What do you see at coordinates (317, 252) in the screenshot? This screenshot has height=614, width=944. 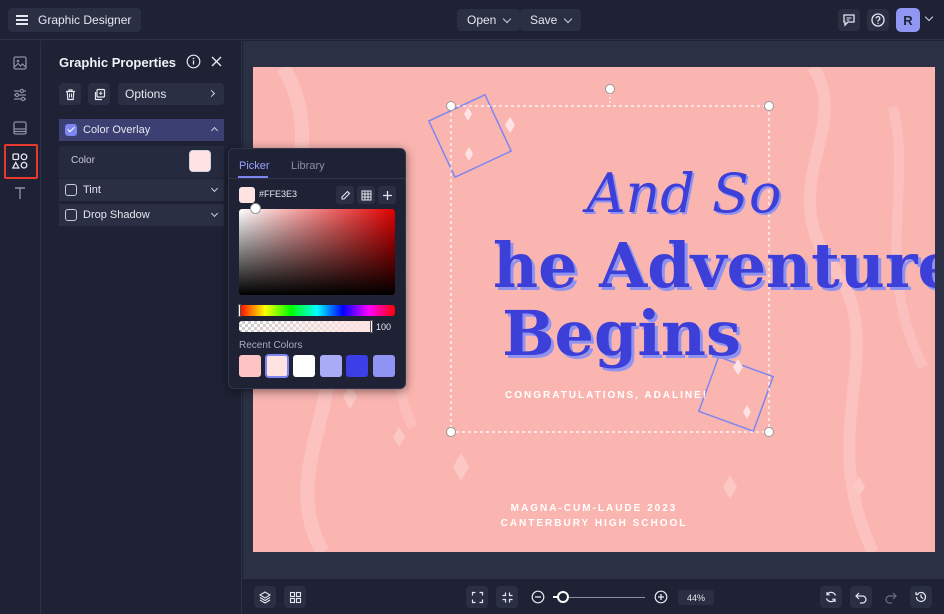 I see `saturation-value-area` at bounding box center [317, 252].